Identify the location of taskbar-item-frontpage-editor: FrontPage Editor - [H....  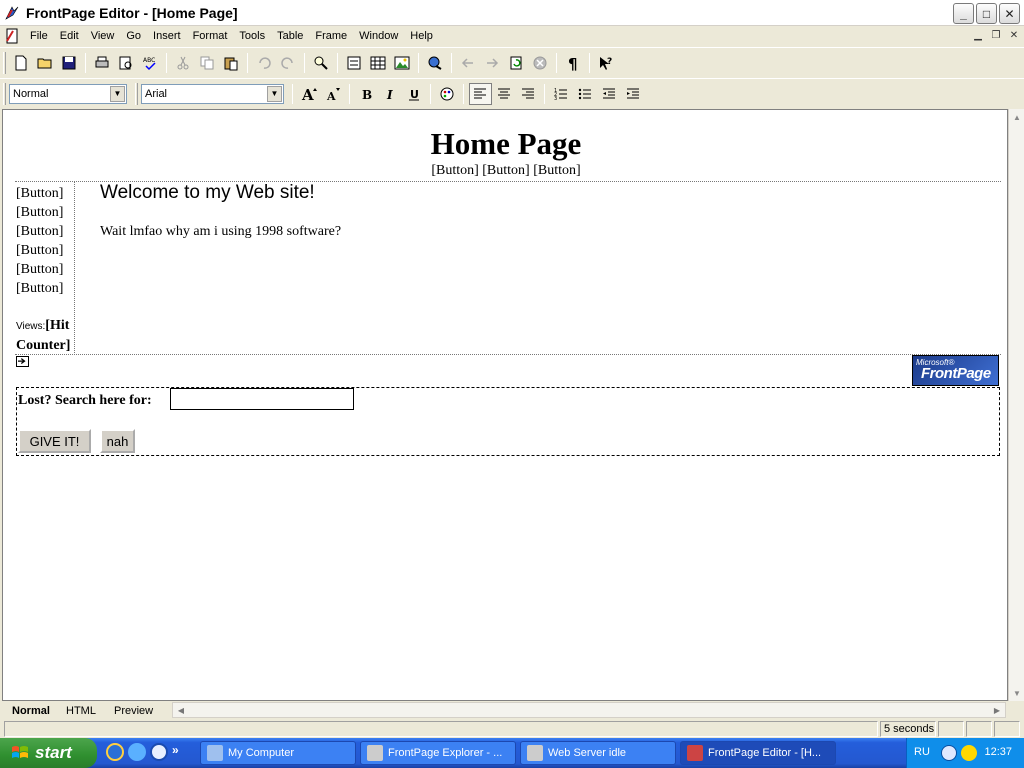
(758, 753).